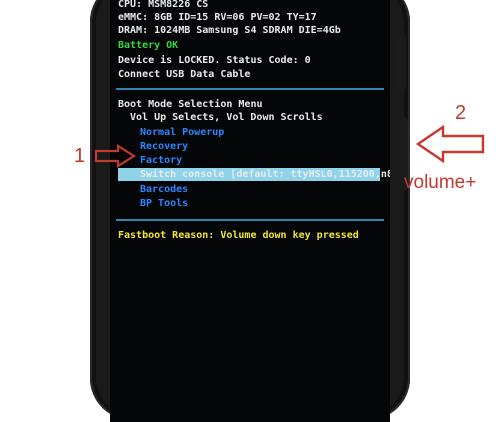 The width and height of the screenshot is (500, 422). I want to click on menu-item-bp-tools: BP Tools, so click(164, 204).